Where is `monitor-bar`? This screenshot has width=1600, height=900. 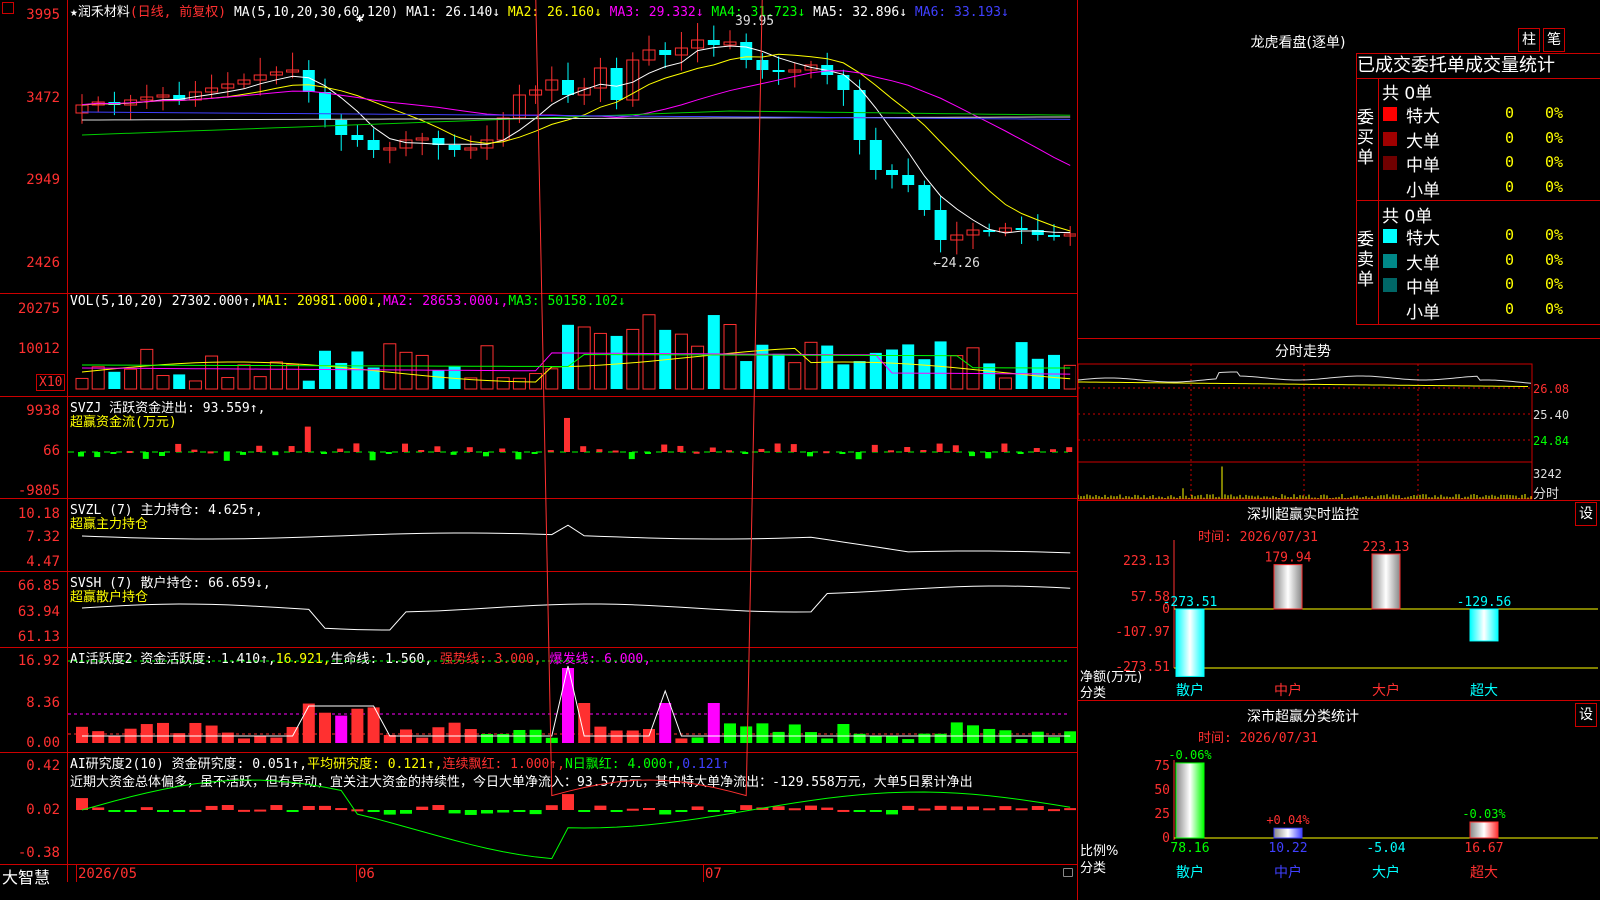 monitor-bar is located at coordinates (1484, 625).